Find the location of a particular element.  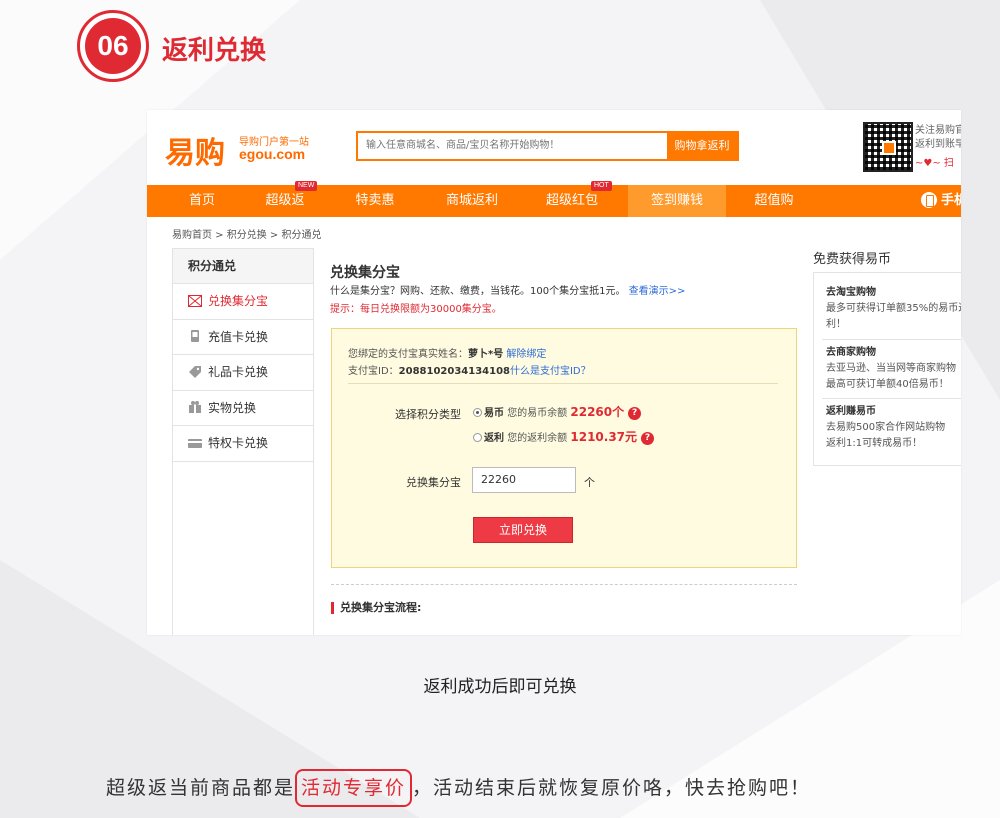

page-title: 兑换集分宝 is located at coordinates (365, 273).